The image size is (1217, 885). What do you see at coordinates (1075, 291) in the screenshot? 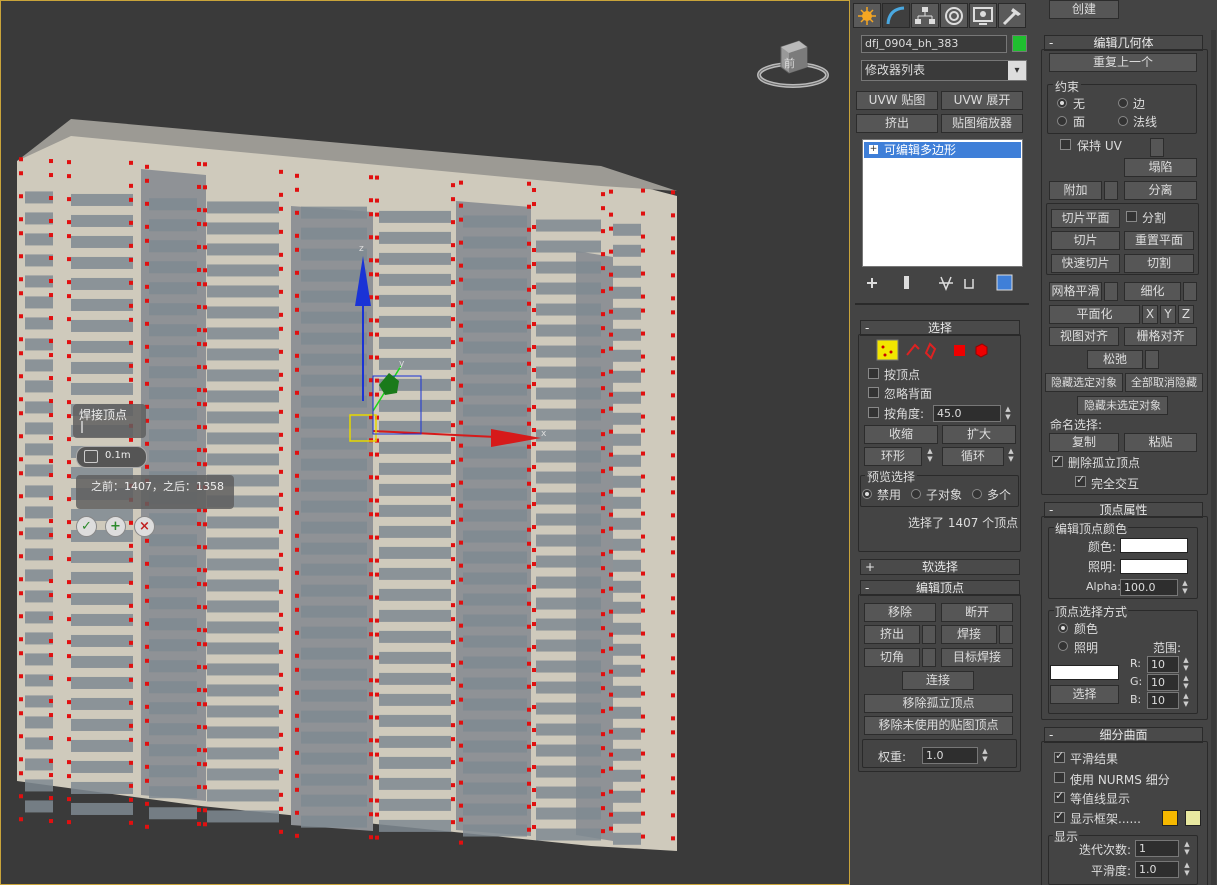
I see `meshsmooth-button: 网格平滑` at bounding box center [1075, 291].